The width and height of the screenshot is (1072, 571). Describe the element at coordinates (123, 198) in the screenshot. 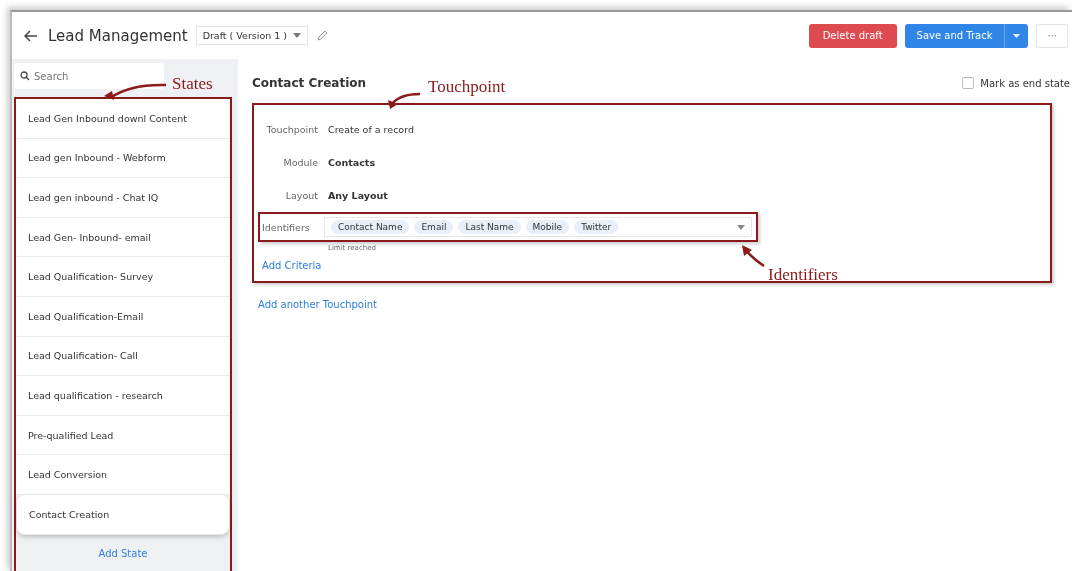

I see `state-item: Lead gen inbound - Chat IQ` at that location.